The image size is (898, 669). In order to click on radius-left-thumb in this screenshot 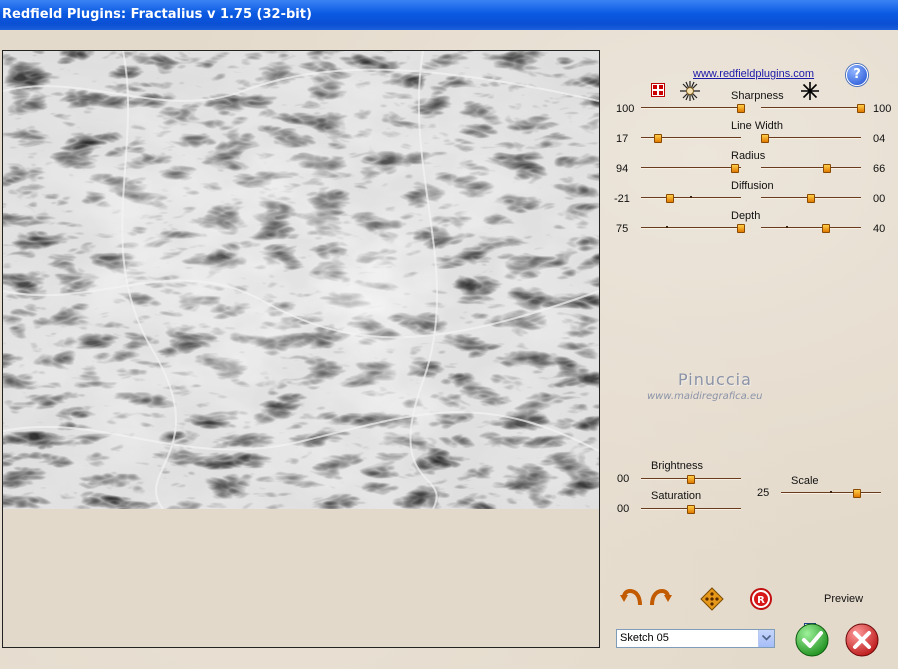, I will do `click(735, 168)`.